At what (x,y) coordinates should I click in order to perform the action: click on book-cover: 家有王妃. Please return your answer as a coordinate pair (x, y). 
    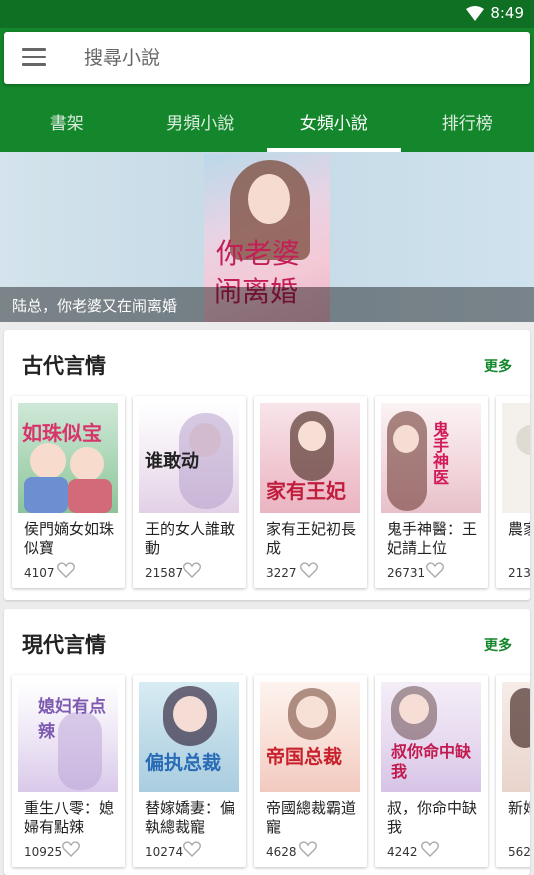
    Looking at the image, I should click on (310, 458).